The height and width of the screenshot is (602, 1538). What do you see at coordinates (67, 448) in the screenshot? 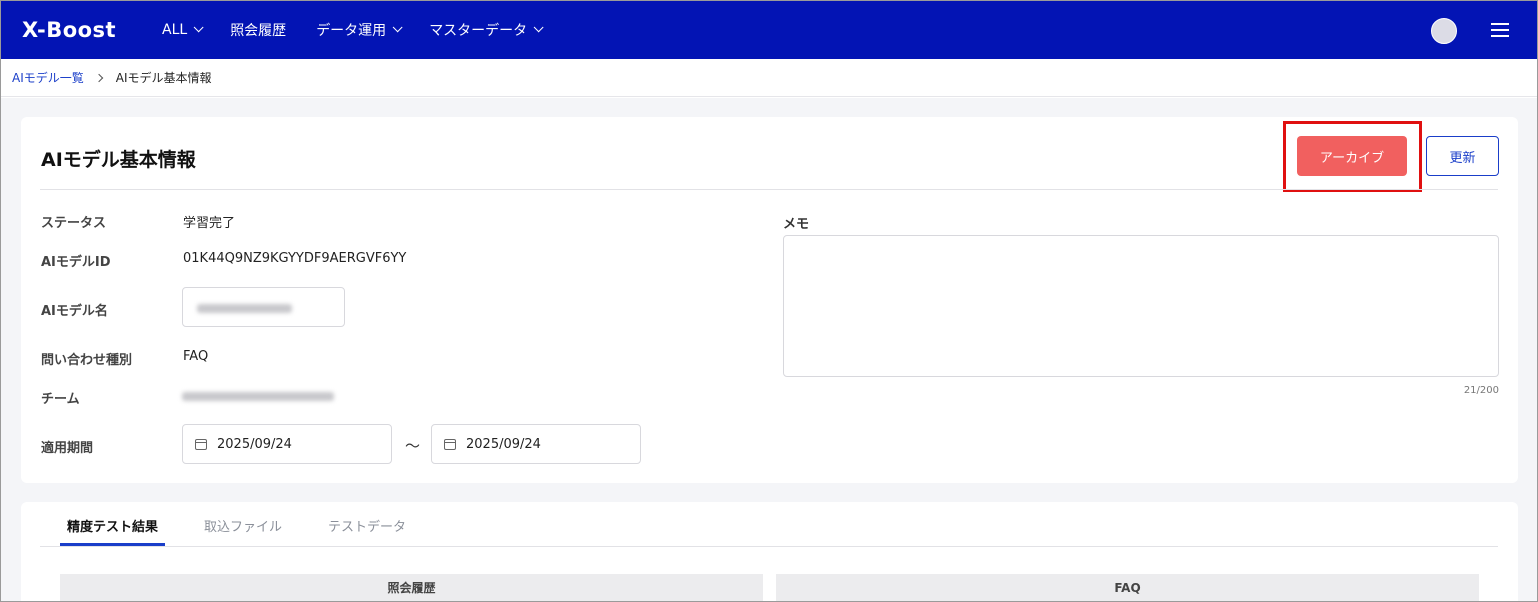
I see `period-label: 適用期間` at bounding box center [67, 448].